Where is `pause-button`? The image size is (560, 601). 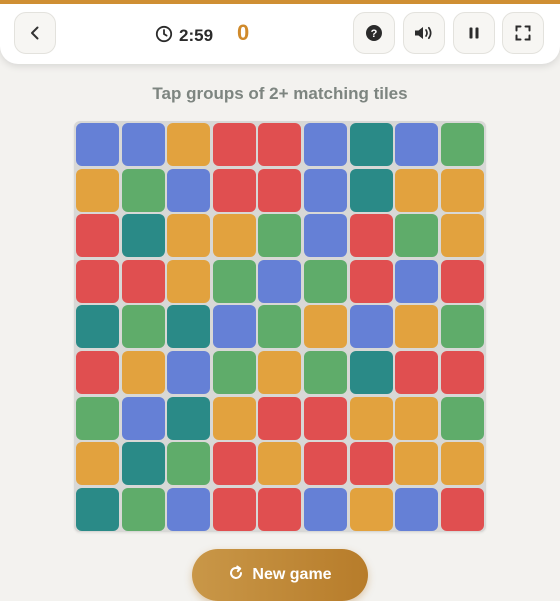
pause-button is located at coordinates (474, 33).